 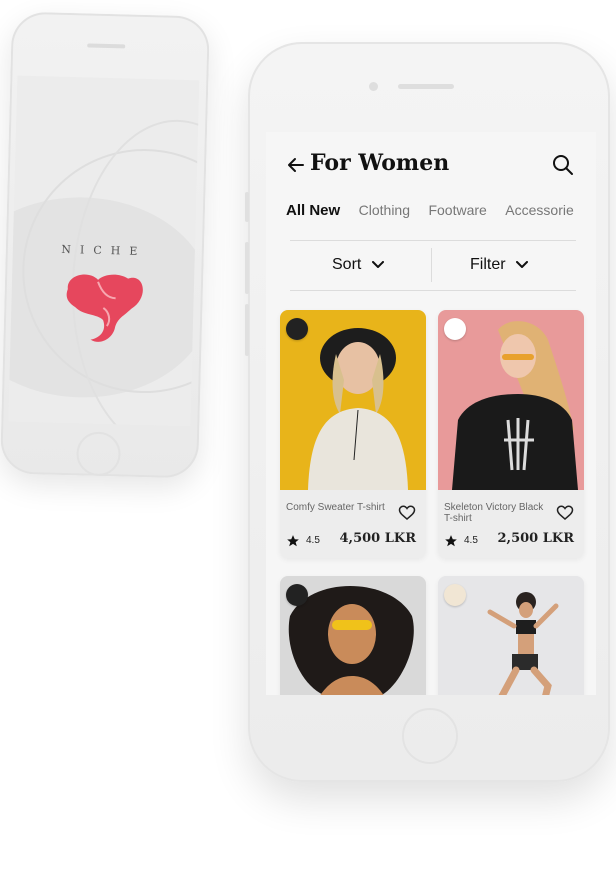 I want to click on tab-clothing: Clothing, so click(x=384, y=210).